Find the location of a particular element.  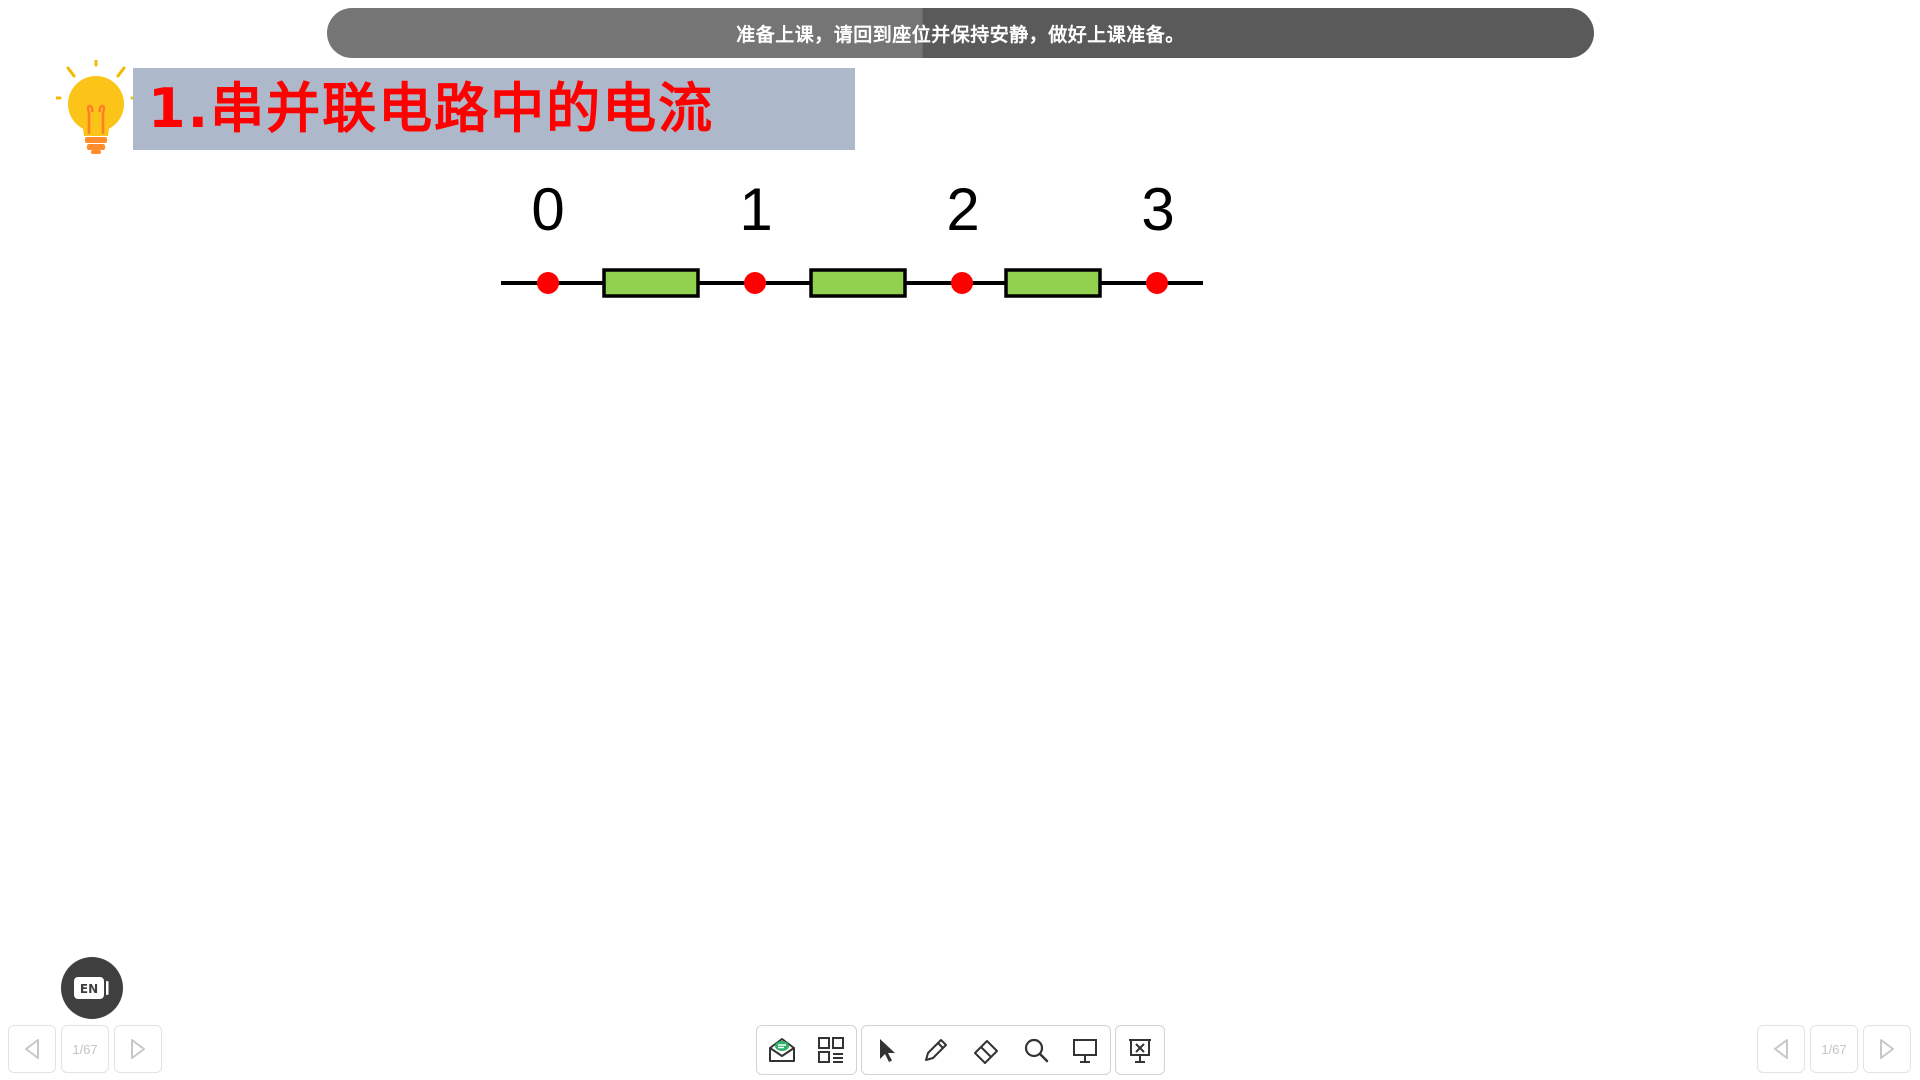

exit-presentation-icon is located at coordinates (1140, 1051).